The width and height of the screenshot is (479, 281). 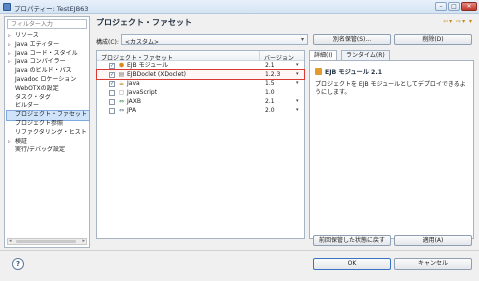 I want to click on sidebar-item: リファクタリング・ヒスト, so click(x=48, y=133).